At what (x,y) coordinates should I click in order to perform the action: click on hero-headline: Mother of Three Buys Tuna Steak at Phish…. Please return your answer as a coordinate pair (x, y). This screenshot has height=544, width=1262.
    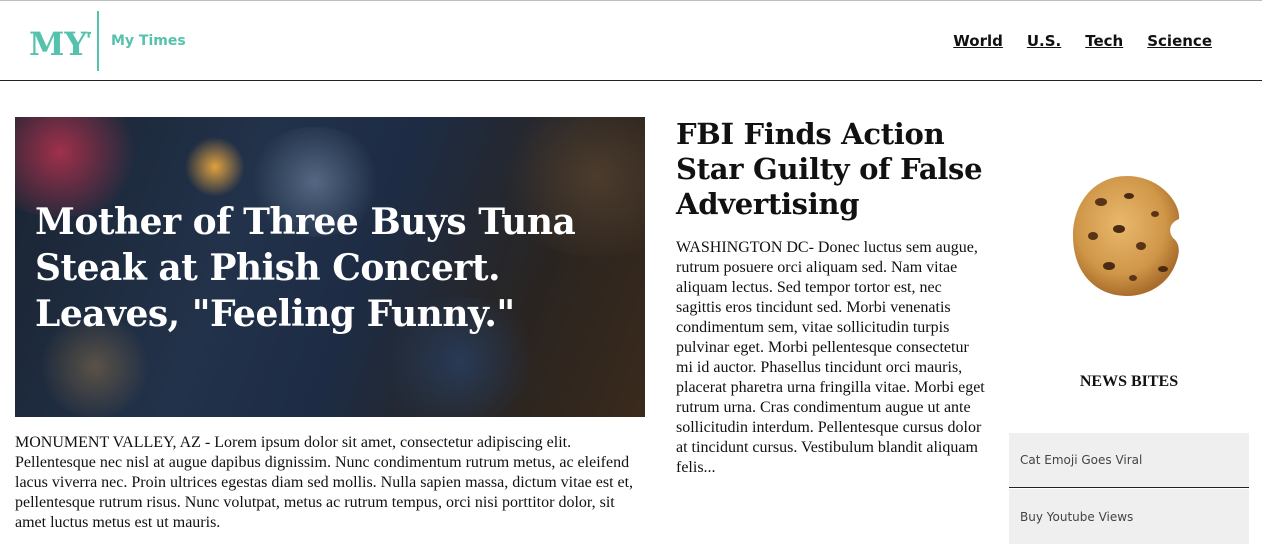
    Looking at the image, I should click on (330, 268).